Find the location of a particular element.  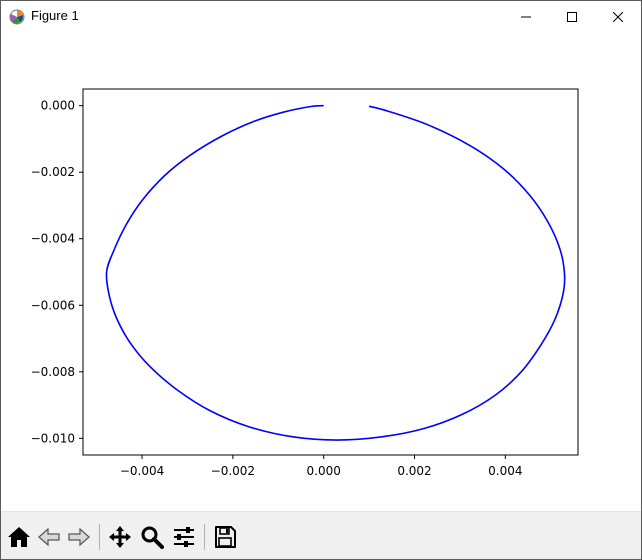

arrow-right-icon is located at coordinates (79, 537).